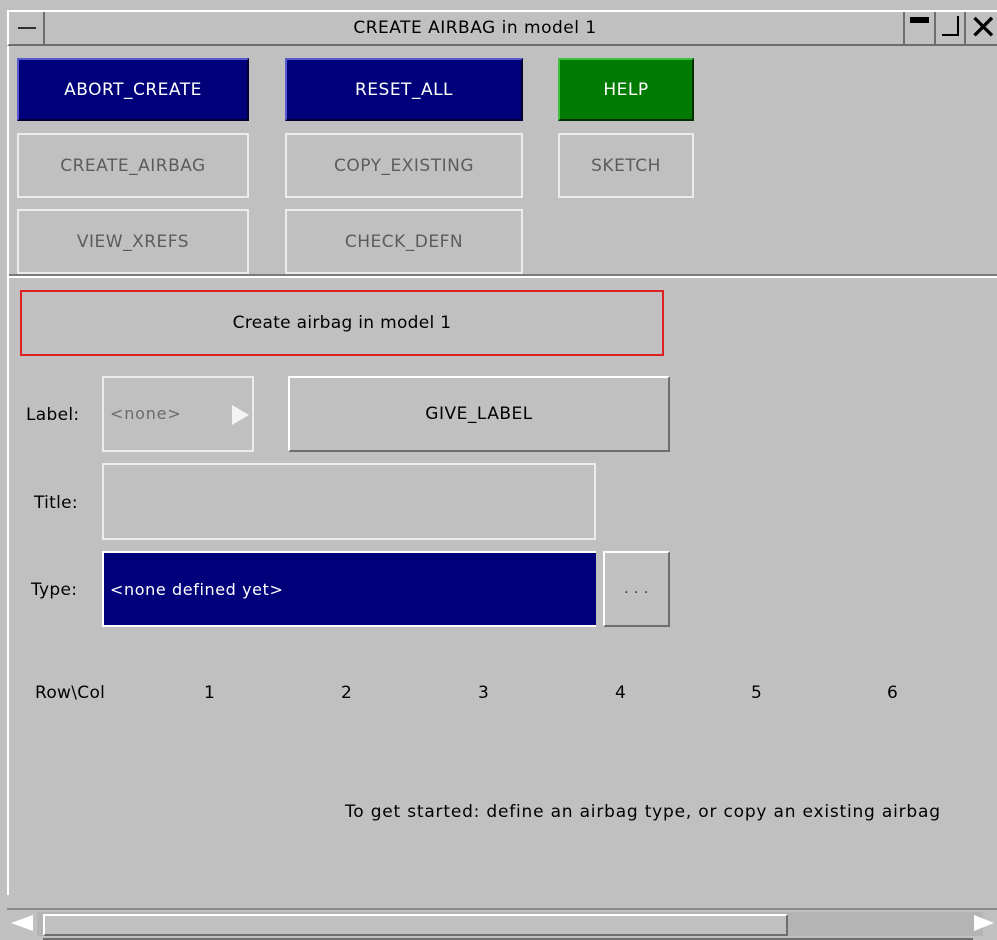  I want to click on help-button: HELP, so click(626, 89).